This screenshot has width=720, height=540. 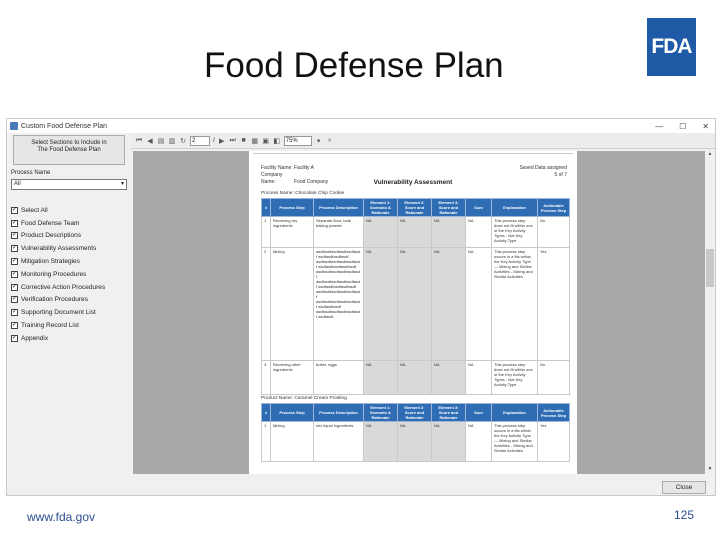 I want to click on page-number-input: 2, so click(x=200, y=140).